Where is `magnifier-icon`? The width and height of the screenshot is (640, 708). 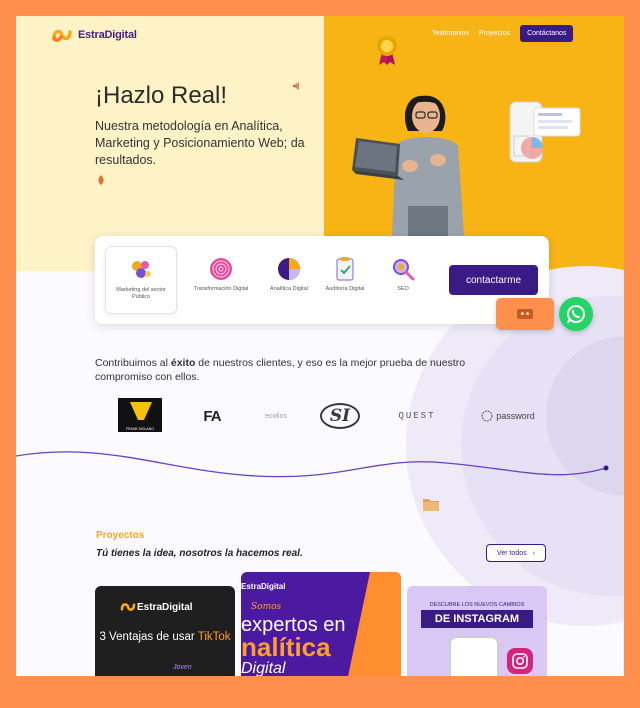 magnifier-icon is located at coordinates (404, 270).